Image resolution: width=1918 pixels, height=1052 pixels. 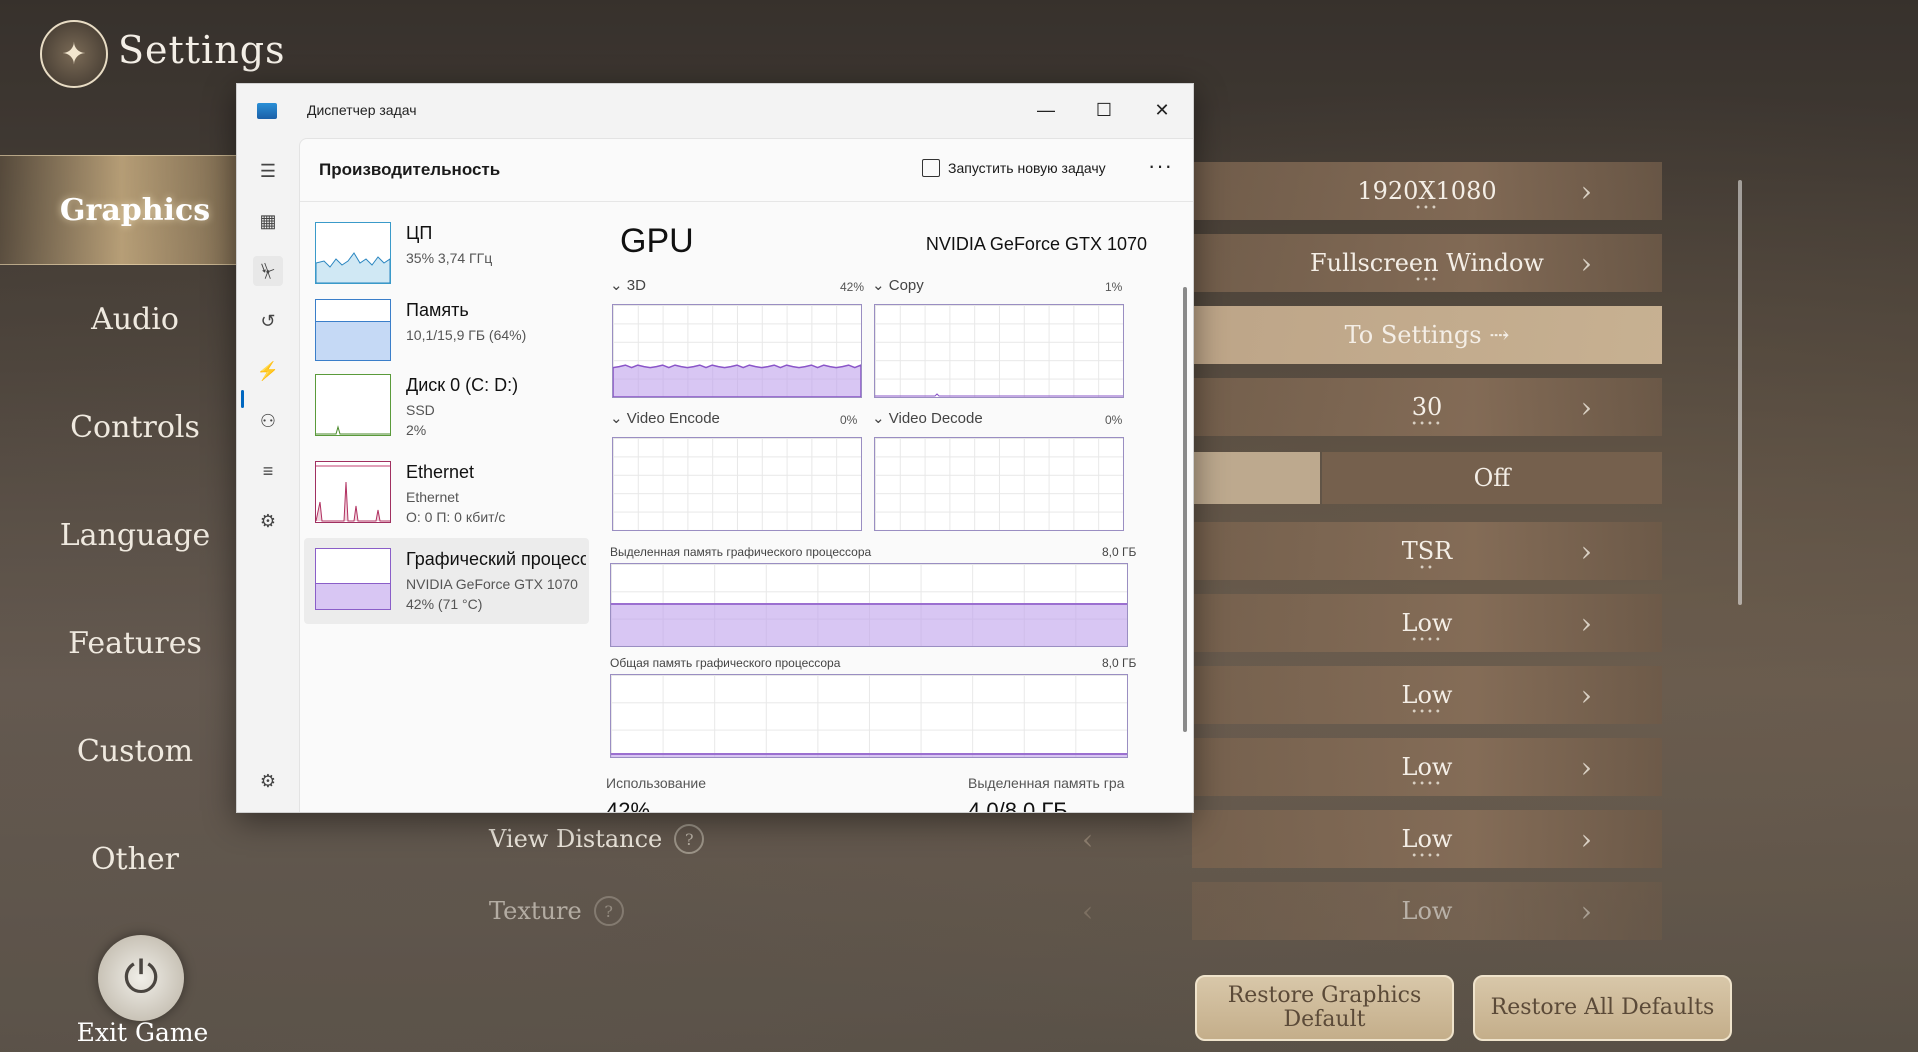 What do you see at coordinates (1046, 110) in the screenshot?
I see `minimize-icon: —` at bounding box center [1046, 110].